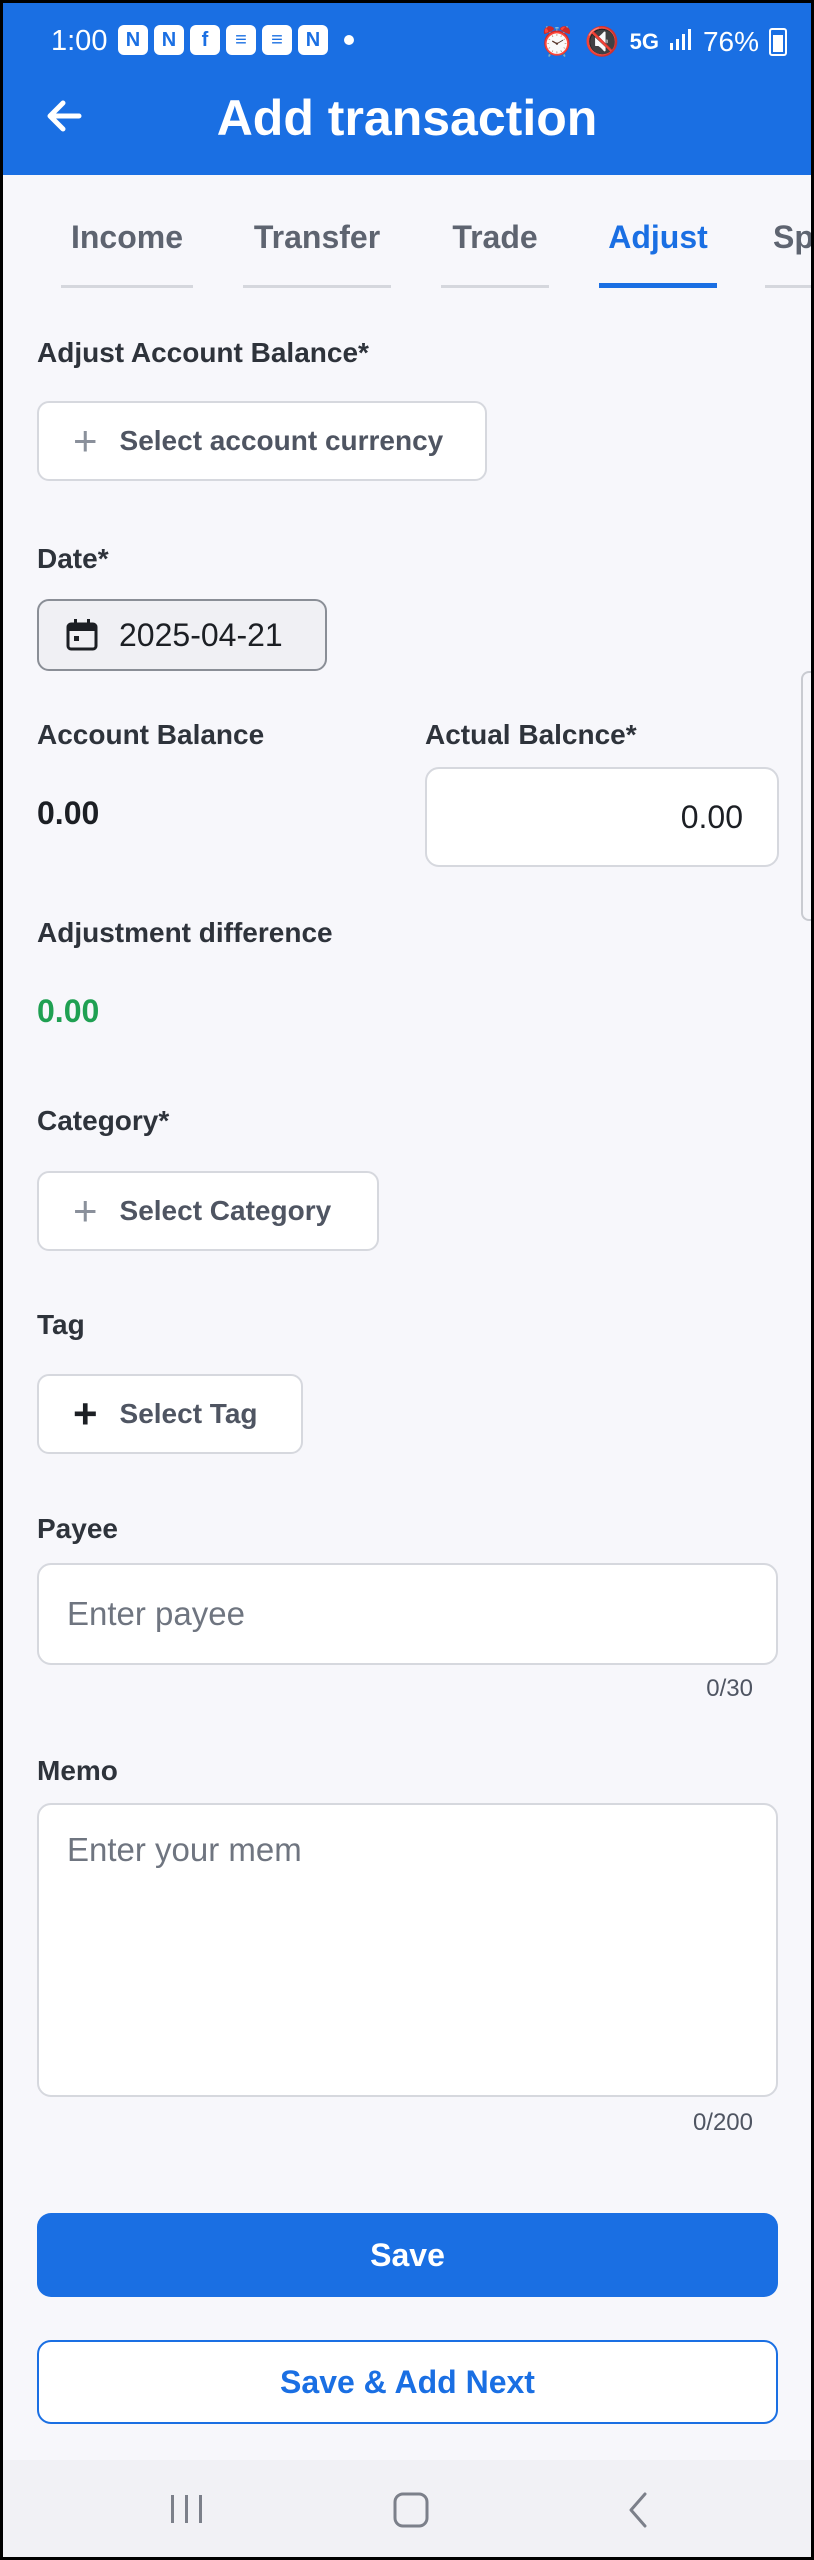  I want to click on home-icon, so click(411, 2510).